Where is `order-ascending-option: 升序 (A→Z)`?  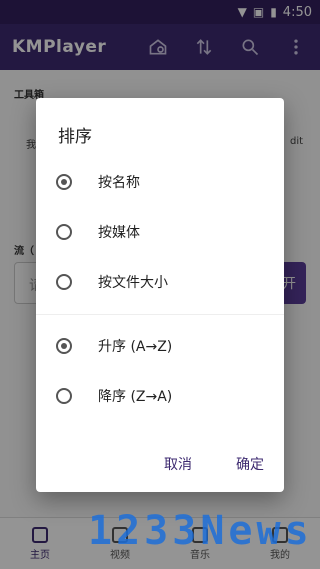 order-ascending-option: 升序 (A→Z) is located at coordinates (166, 346).